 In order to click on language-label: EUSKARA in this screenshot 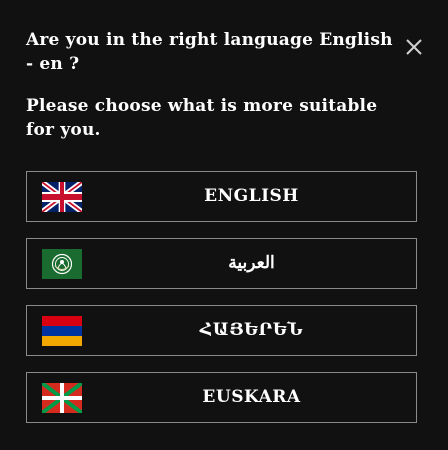, I will do `click(251, 397)`.